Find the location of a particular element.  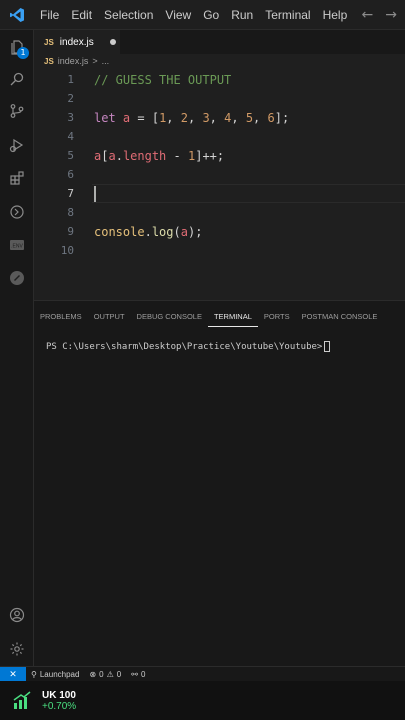

svg-text: .ENV is located at coordinates (17, 247).